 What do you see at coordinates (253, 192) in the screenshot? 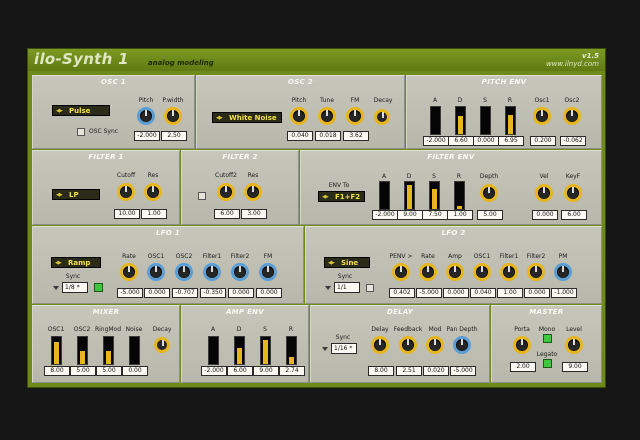
I see `filter2-res-knob` at bounding box center [253, 192].